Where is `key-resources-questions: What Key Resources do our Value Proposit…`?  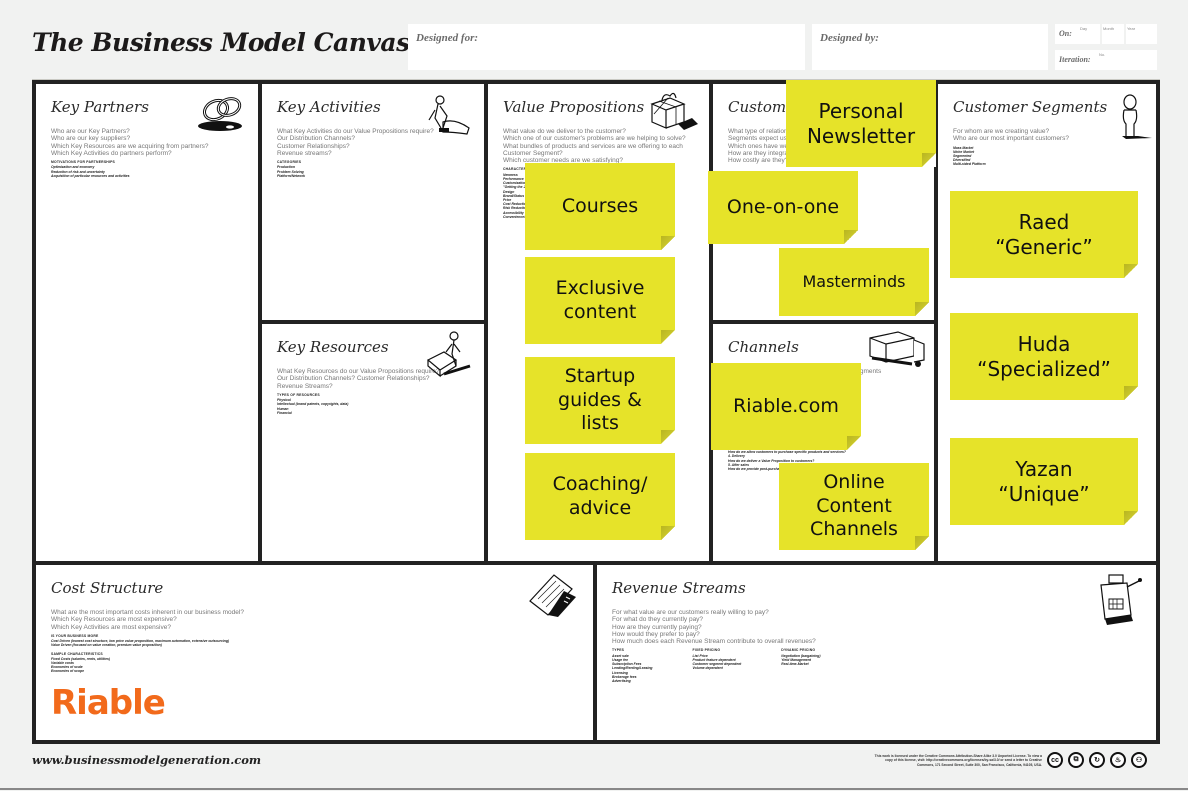 key-resources-questions: What Key Resources do our Value Proposit… is located at coordinates (358, 379).